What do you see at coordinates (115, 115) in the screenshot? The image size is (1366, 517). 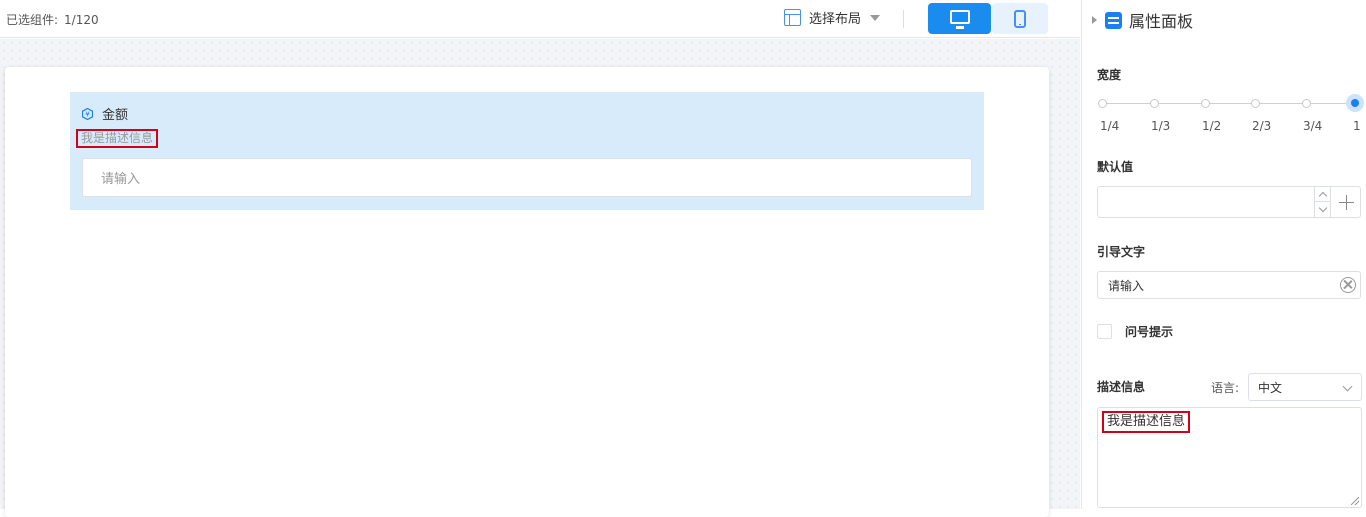 I see `component-title-text: 金额` at bounding box center [115, 115].